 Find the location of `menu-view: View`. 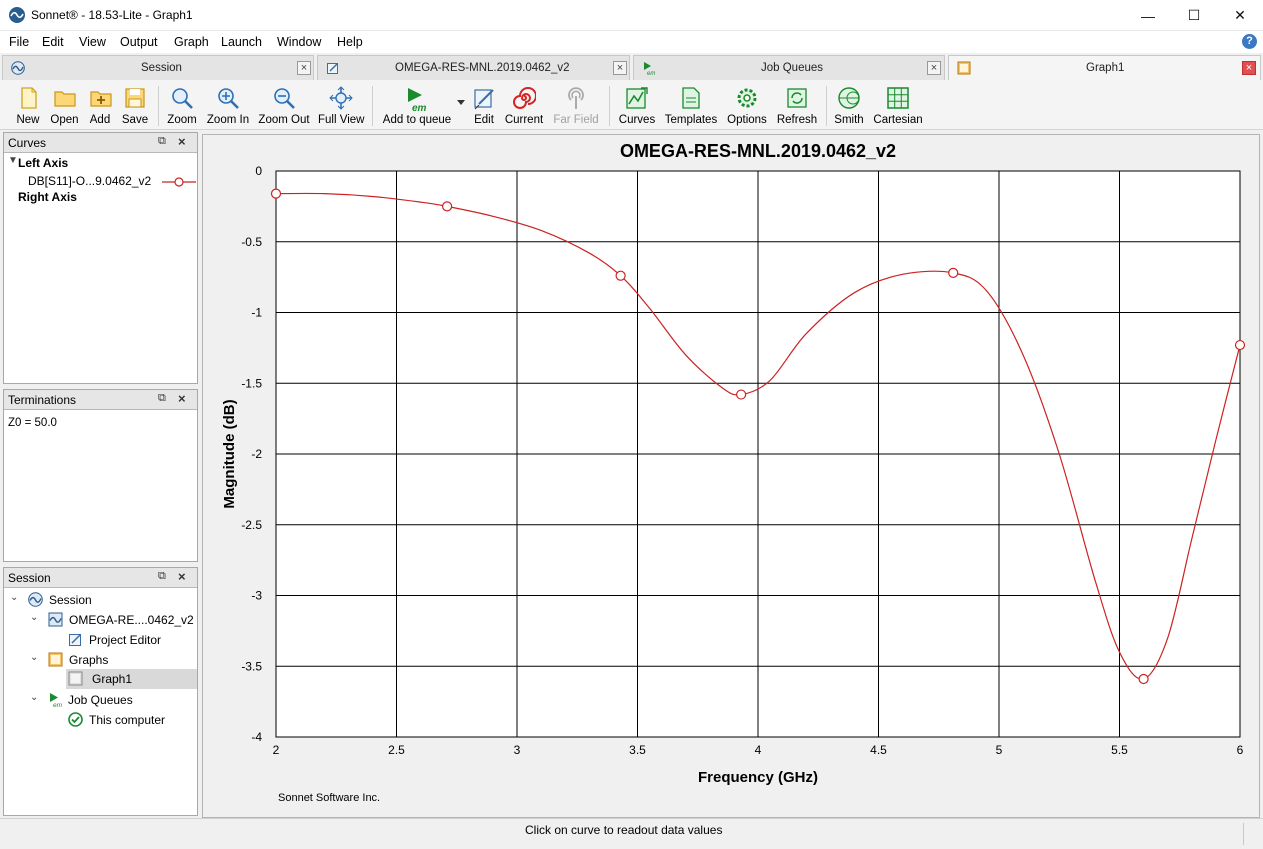

menu-view: View is located at coordinates (92, 42).